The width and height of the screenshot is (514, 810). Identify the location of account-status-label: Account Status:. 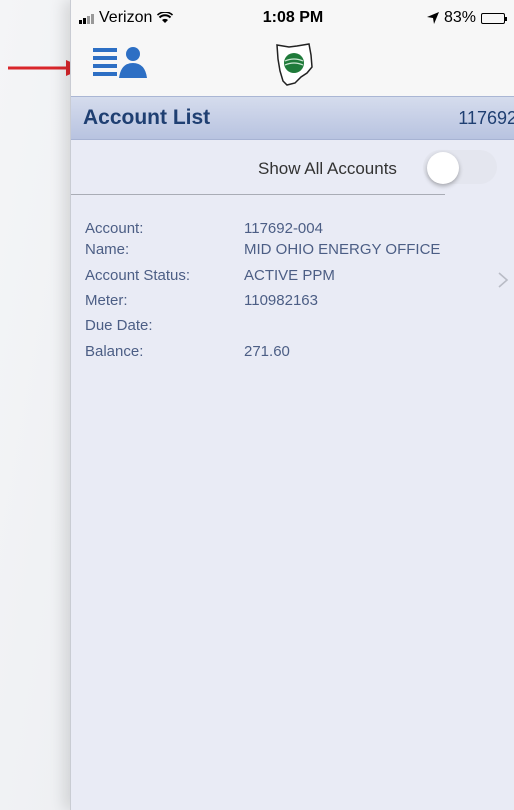
(138, 275).